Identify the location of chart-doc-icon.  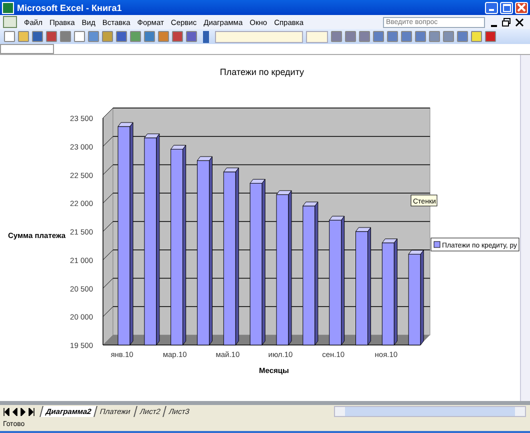
(10, 22).